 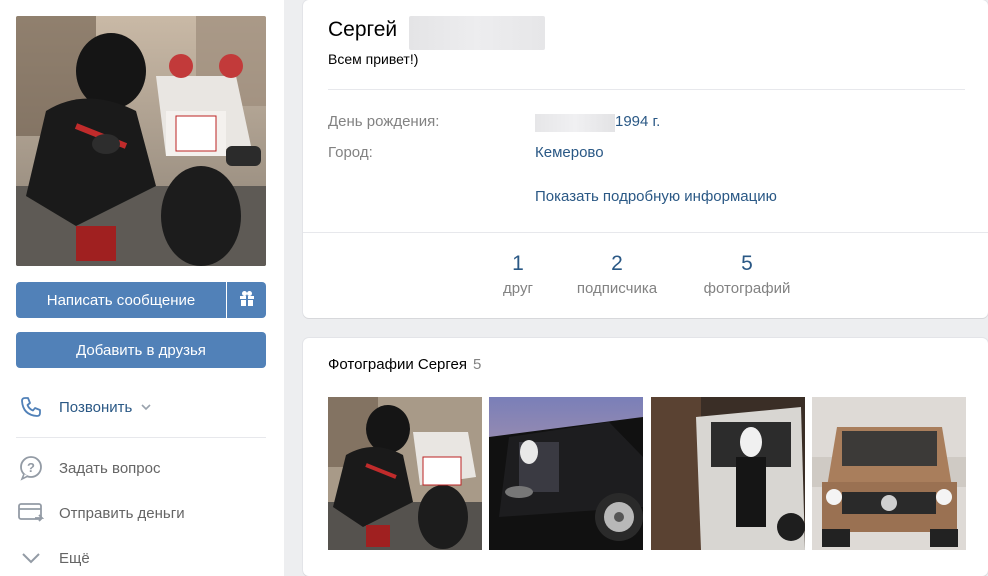 I want to click on more-action: Ещё, so click(x=53, y=558).